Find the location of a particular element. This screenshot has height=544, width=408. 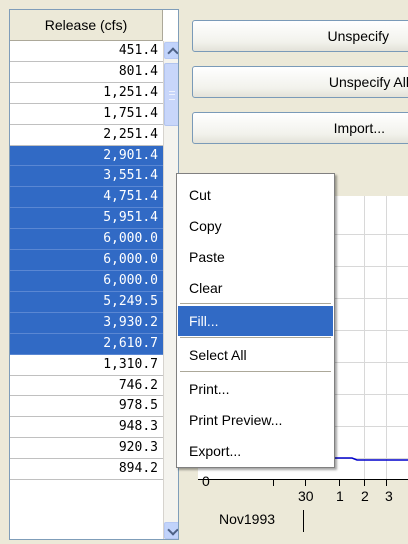

table-row: 1,310.7 is located at coordinates (86, 365).